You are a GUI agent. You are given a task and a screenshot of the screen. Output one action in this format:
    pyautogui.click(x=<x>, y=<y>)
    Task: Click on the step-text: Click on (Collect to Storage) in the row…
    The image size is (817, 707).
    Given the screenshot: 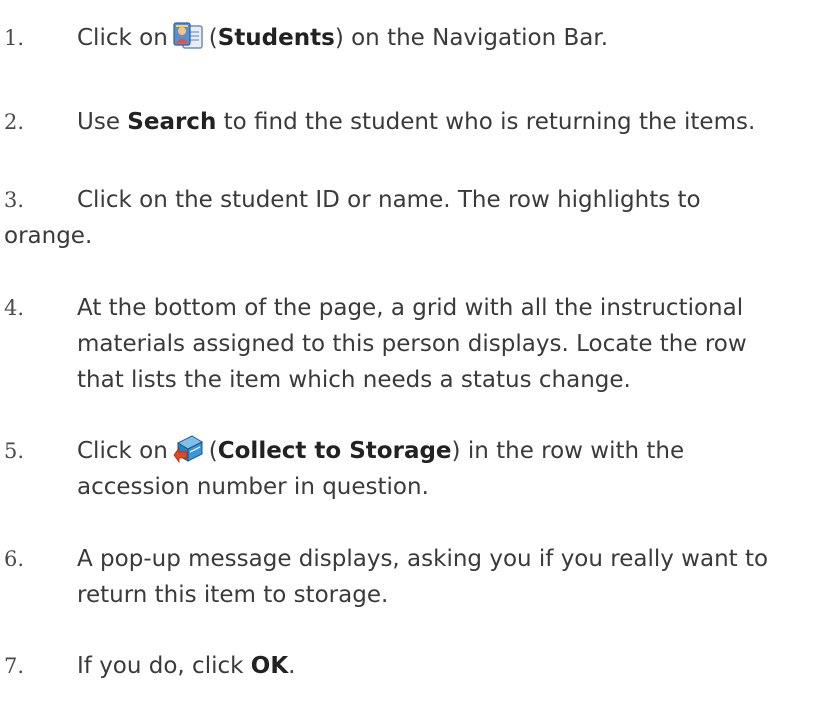 What is the action you would take?
    pyautogui.click(x=438, y=469)
    